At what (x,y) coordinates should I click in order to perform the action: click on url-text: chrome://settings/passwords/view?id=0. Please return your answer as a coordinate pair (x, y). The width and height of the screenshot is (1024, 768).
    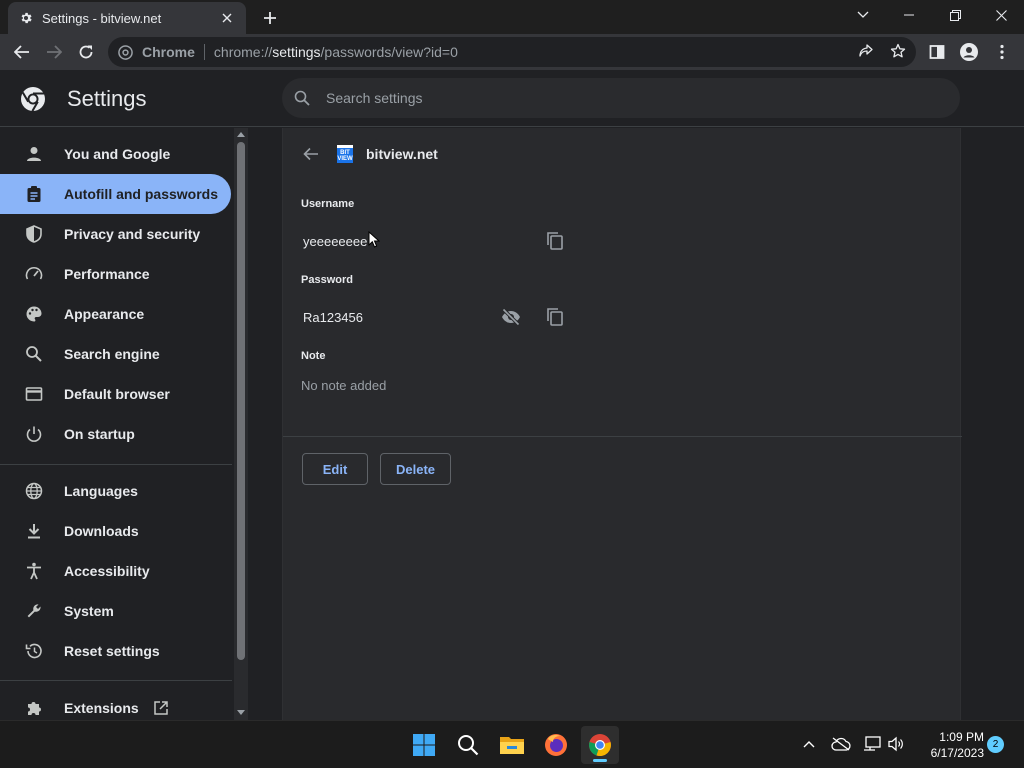
    Looking at the image, I should click on (335, 52).